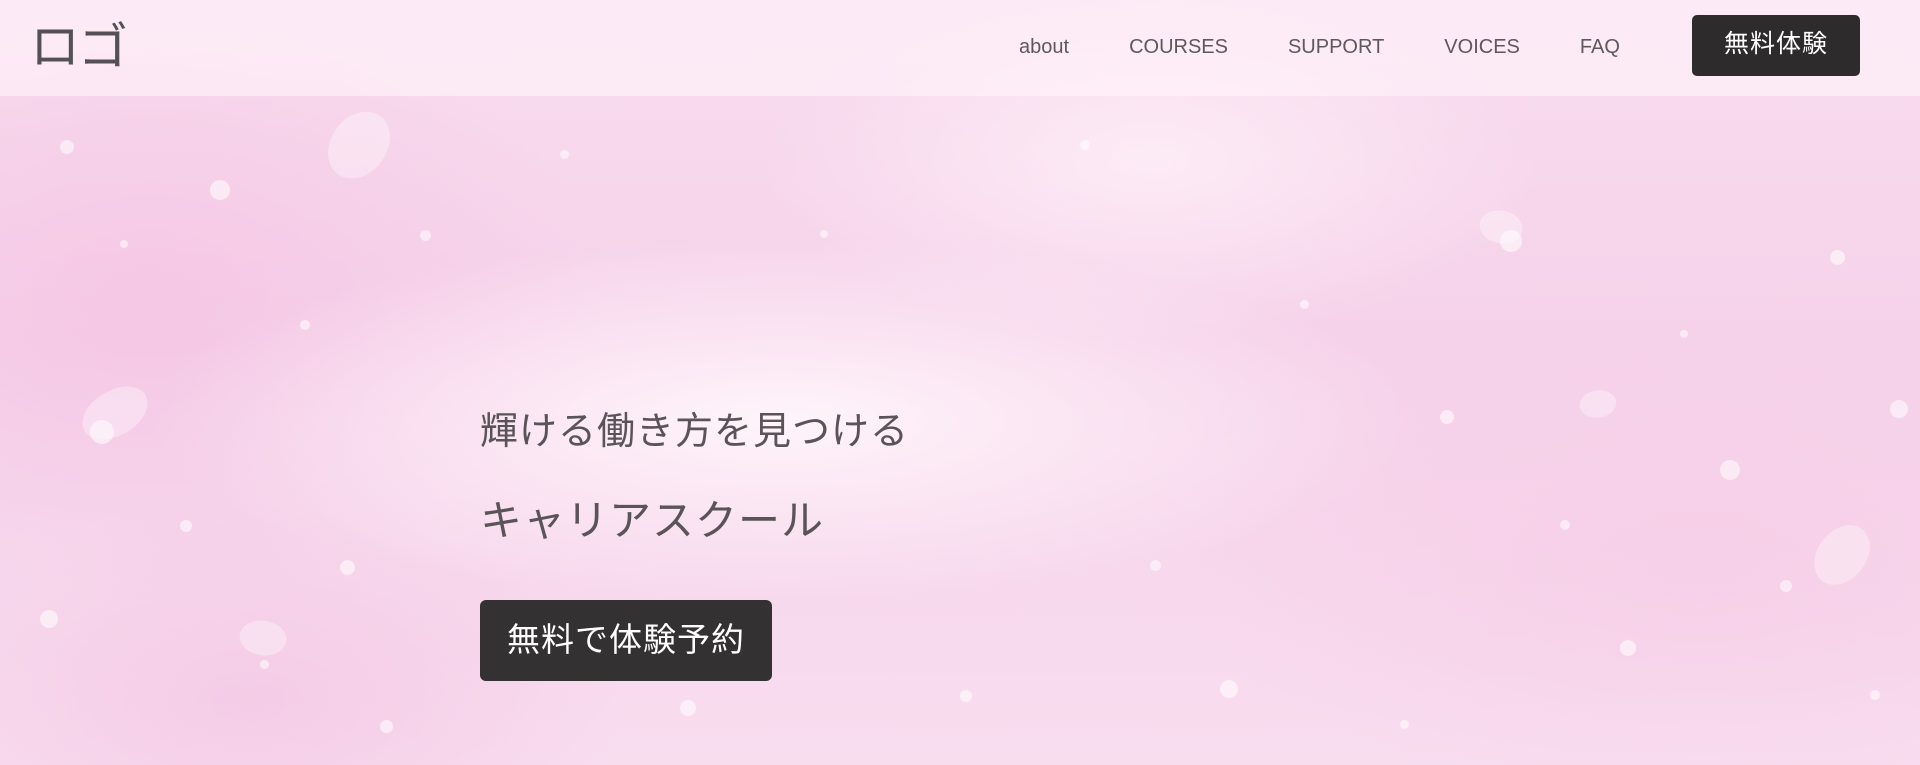 This screenshot has height=765, width=1920. What do you see at coordinates (1600, 47) in the screenshot?
I see `nav-link-faq: FAQ` at bounding box center [1600, 47].